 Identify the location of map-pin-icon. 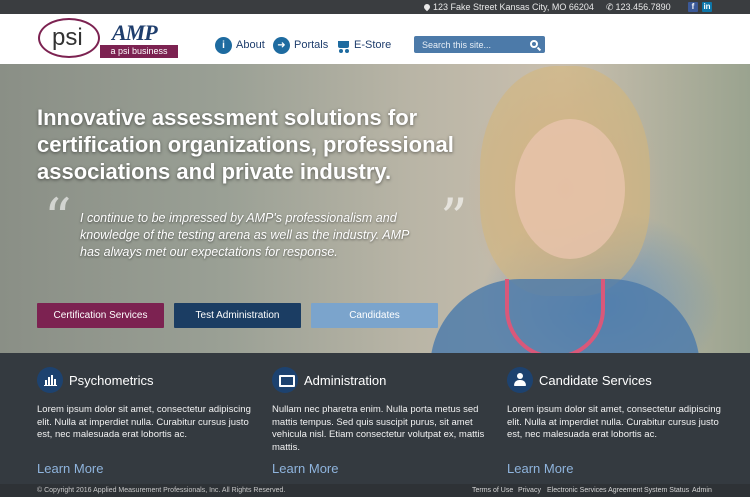
(427, 7).